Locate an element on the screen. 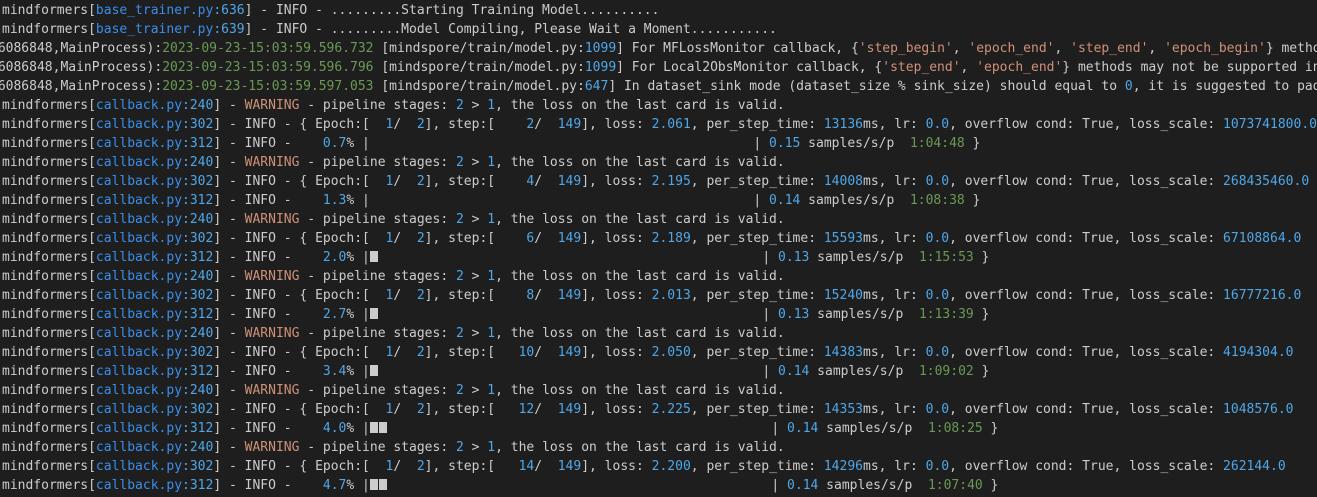 The width and height of the screenshot is (1317, 497). log-segment: 1:04:48 is located at coordinates (937, 143).